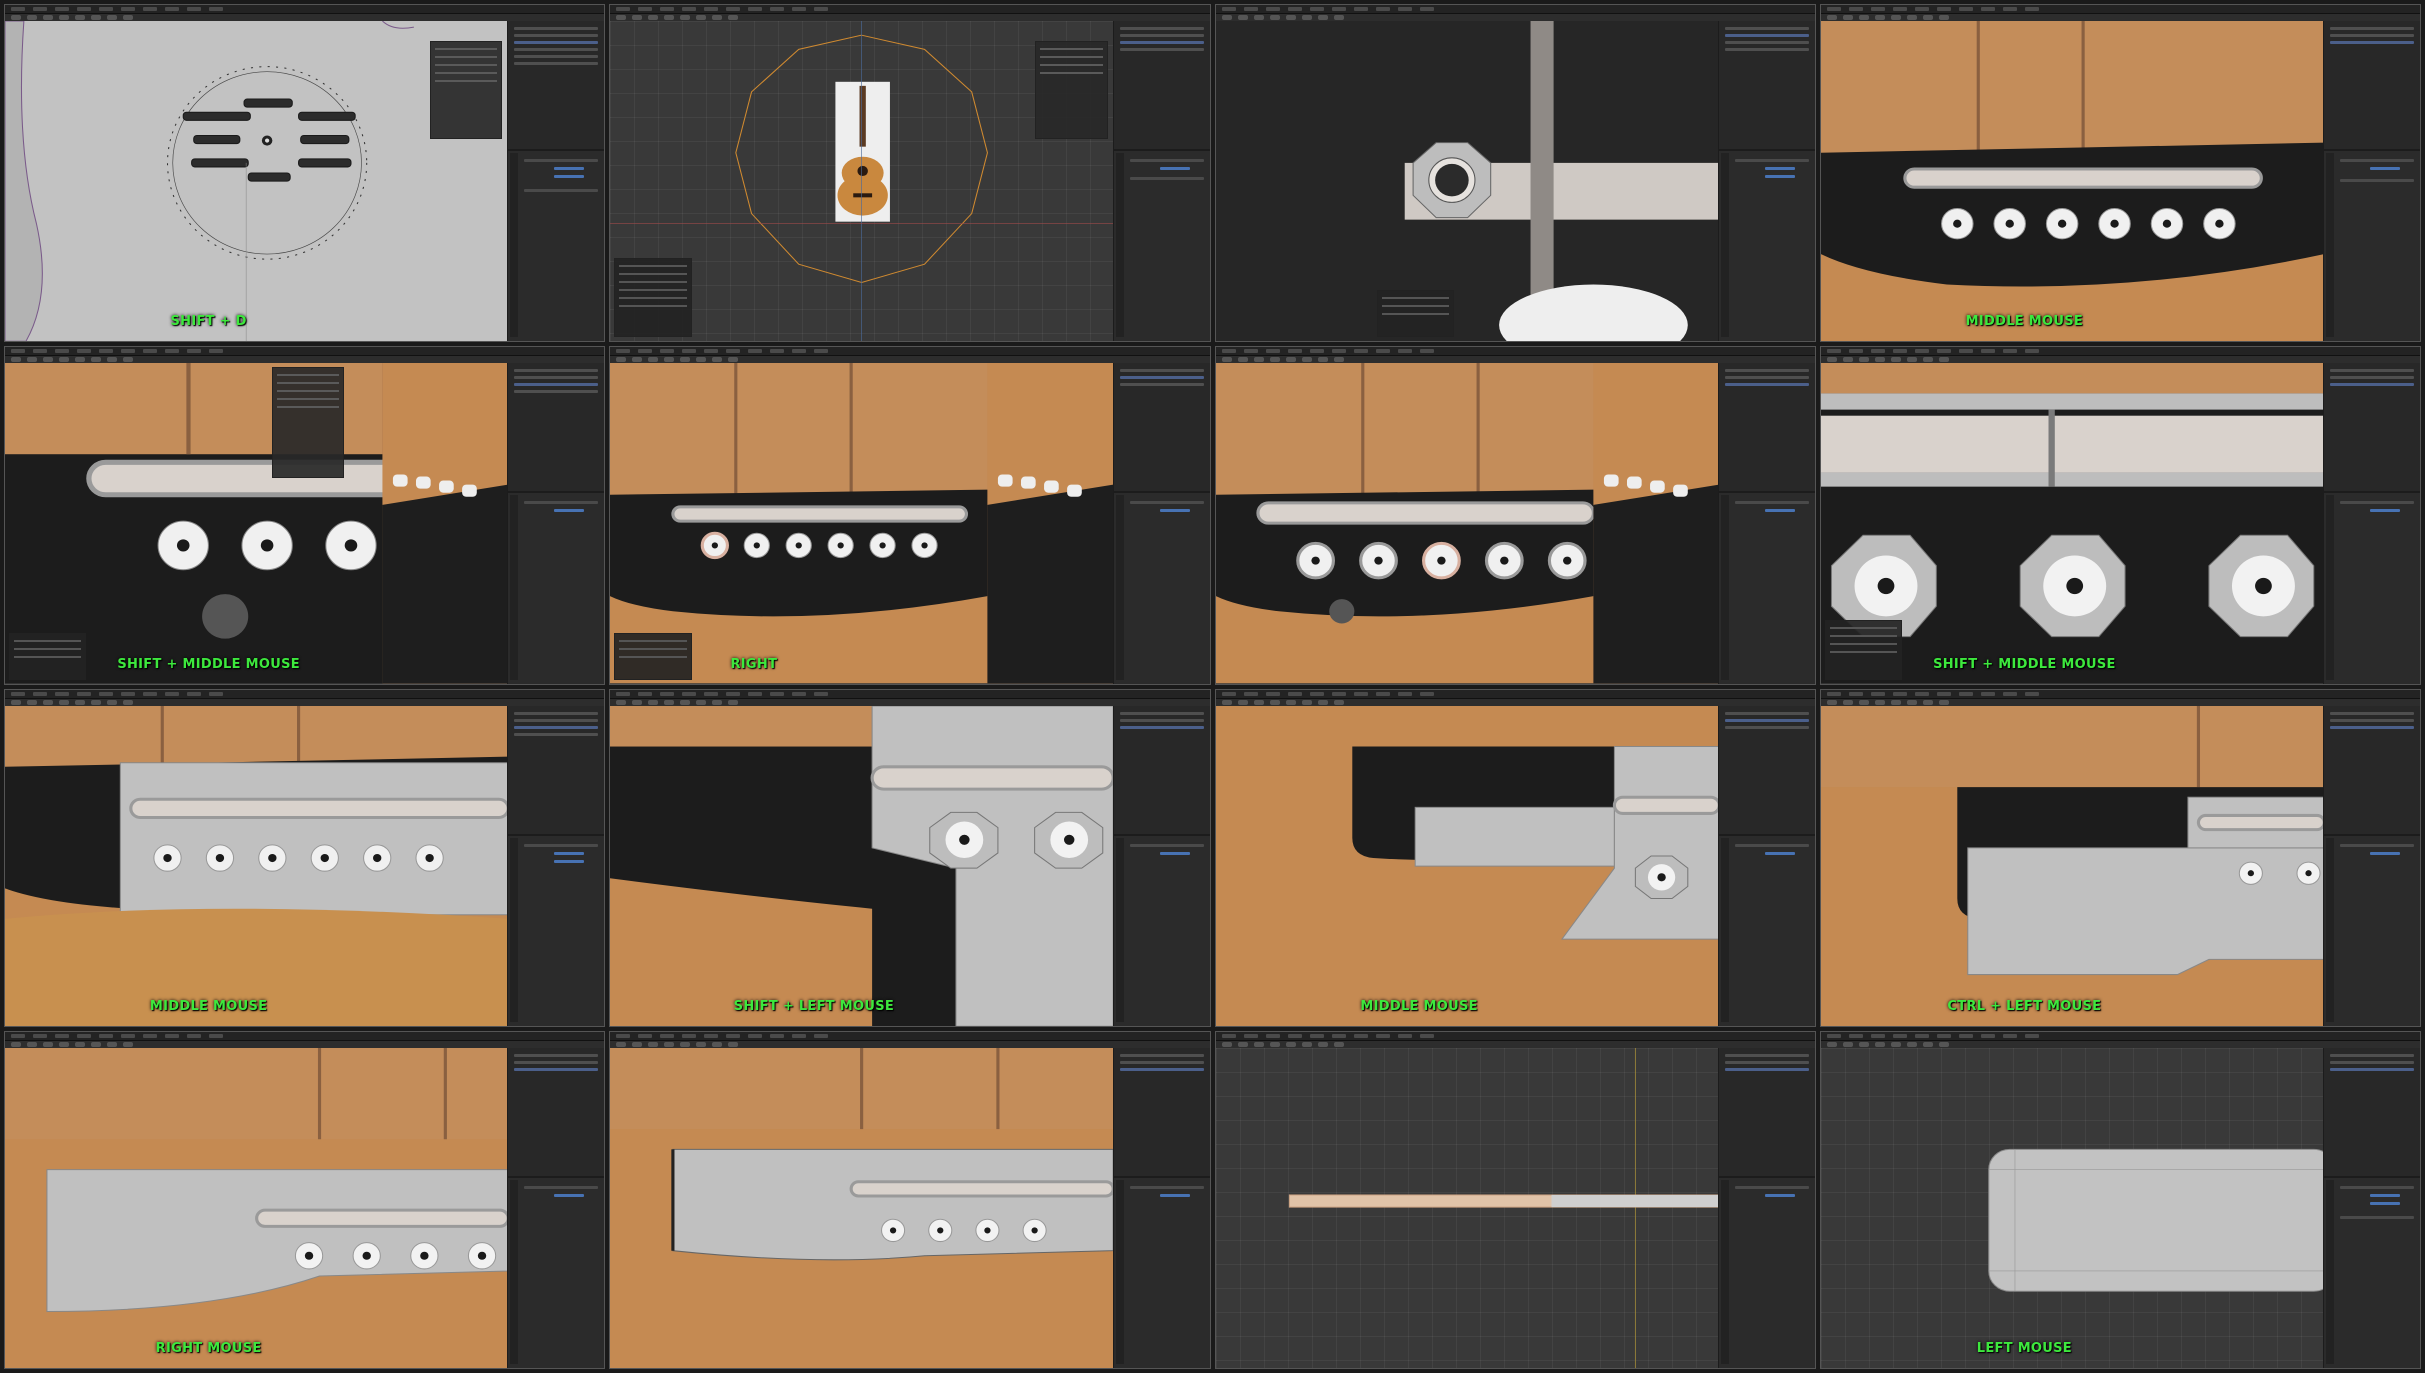 The height and width of the screenshot is (1373, 2425). I want to click on n-panel, so click(466, 90).